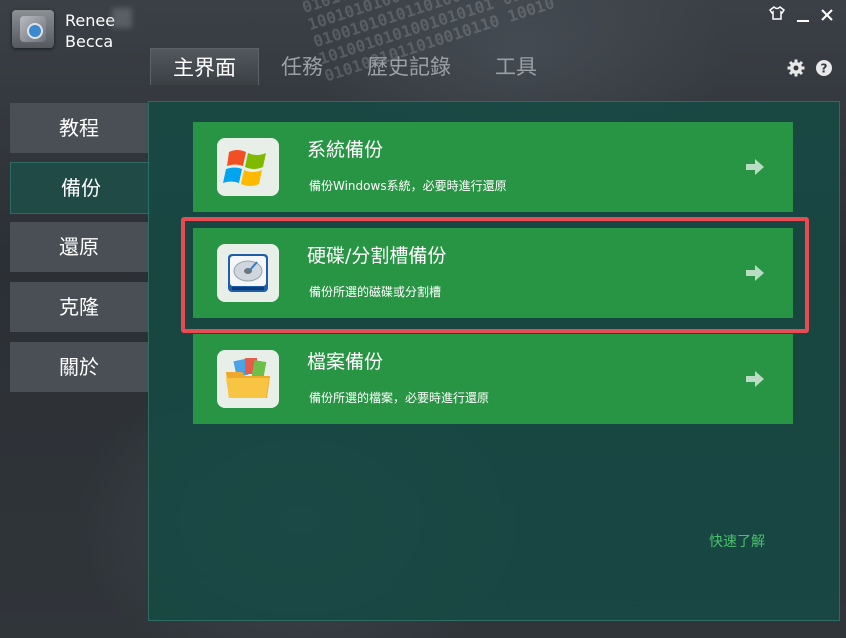  Describe the element at coordinates (79, 307) in the screenshot. I see `sidebar-item-clone: 克隆` at that location.